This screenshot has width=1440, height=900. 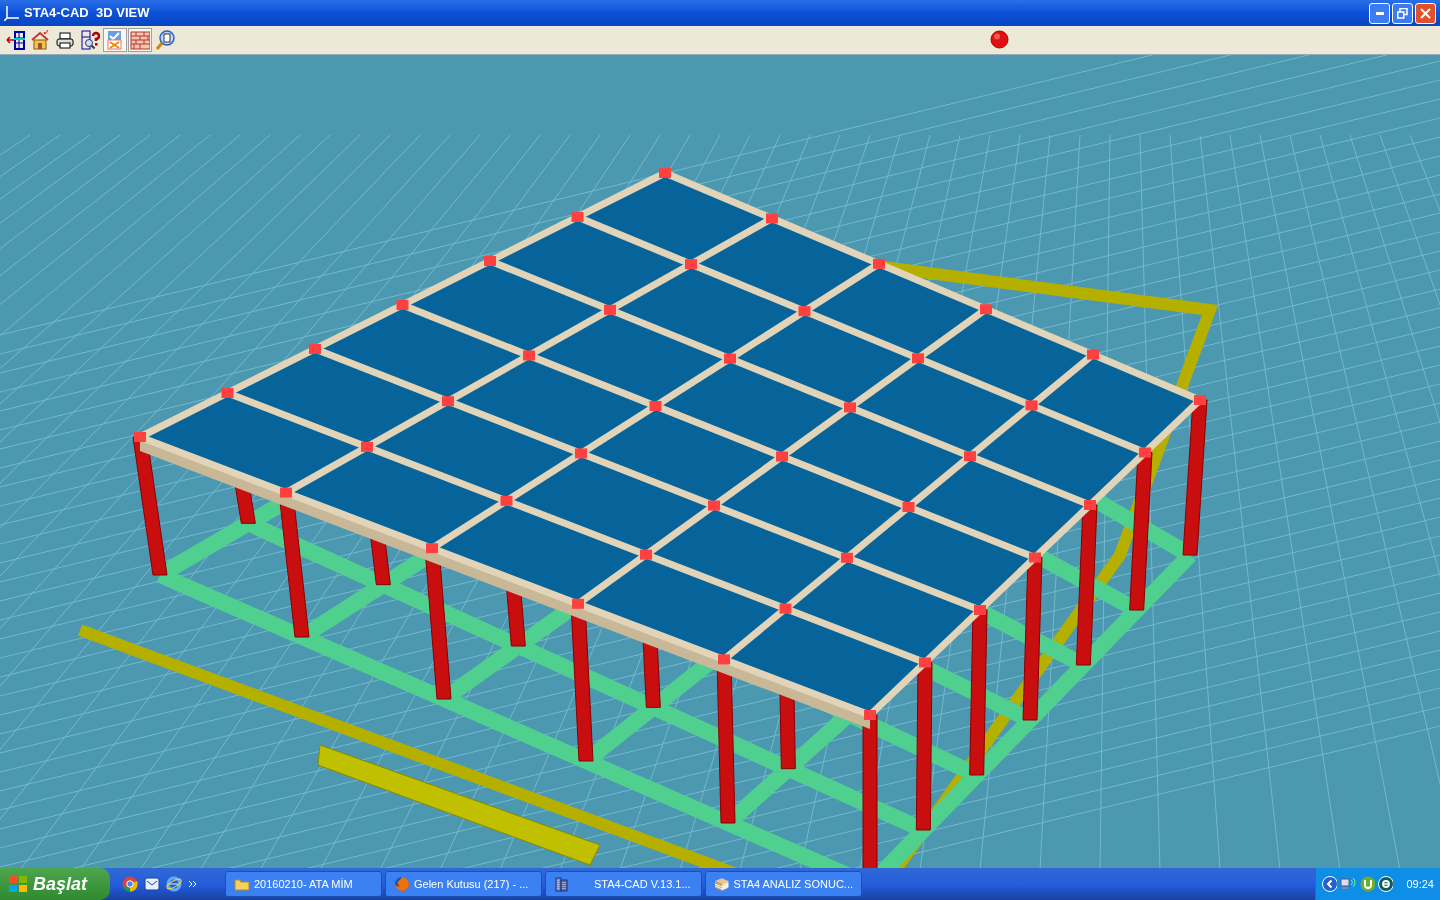 What do you see at coordinates (115, 40) in the screenshot?
I see `checkbox-icon` at bounding box center [115, 40].